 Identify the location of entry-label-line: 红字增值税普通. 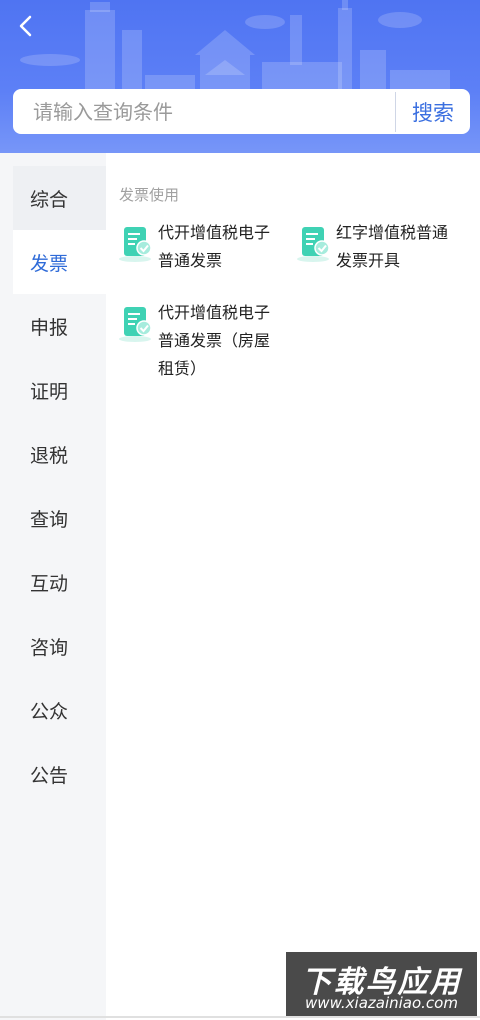
(392, 232).